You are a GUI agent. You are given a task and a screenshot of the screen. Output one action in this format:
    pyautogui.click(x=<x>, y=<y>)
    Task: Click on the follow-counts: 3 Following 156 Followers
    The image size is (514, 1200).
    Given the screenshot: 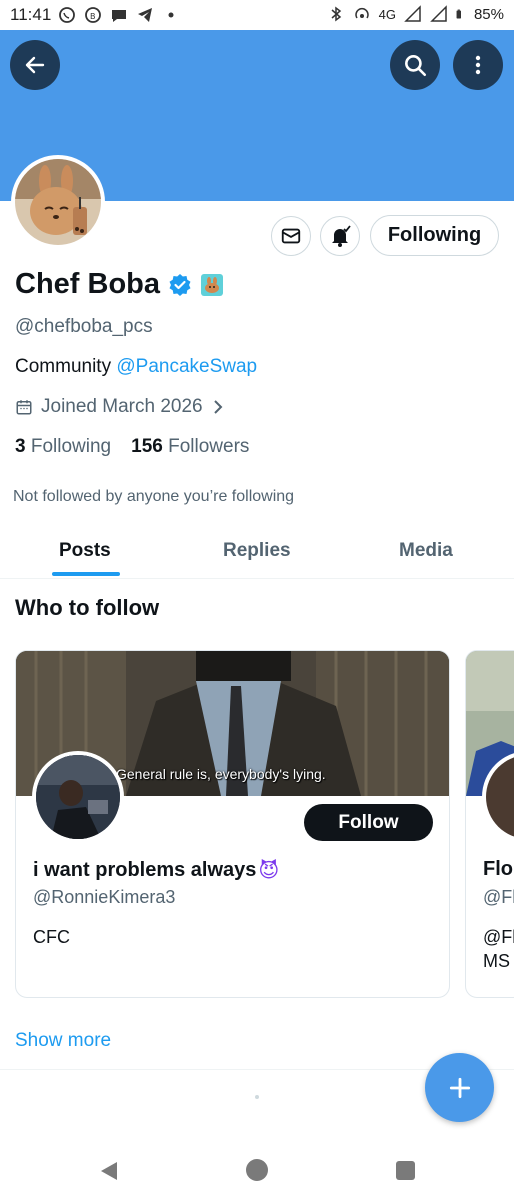 What is the action you would take?
    pyautogui.click(x=132, y=447)
    